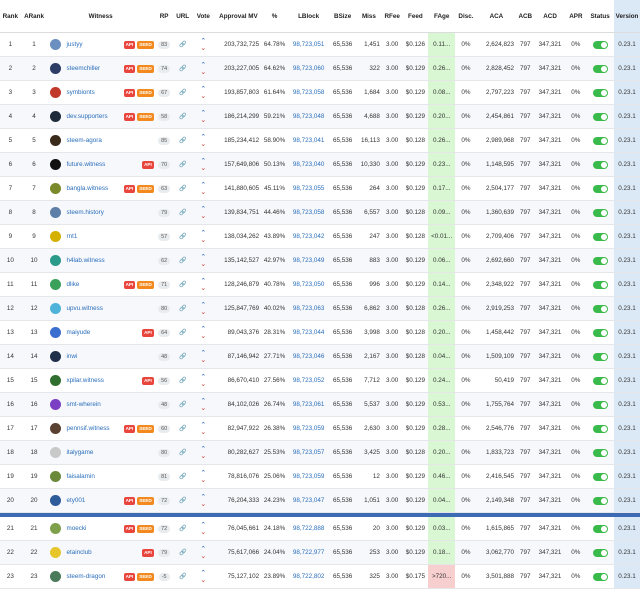 Image resolution: width=640 pixels, height=589 pixels. I want to click on witness-link: symbionts, so click(93, 92).